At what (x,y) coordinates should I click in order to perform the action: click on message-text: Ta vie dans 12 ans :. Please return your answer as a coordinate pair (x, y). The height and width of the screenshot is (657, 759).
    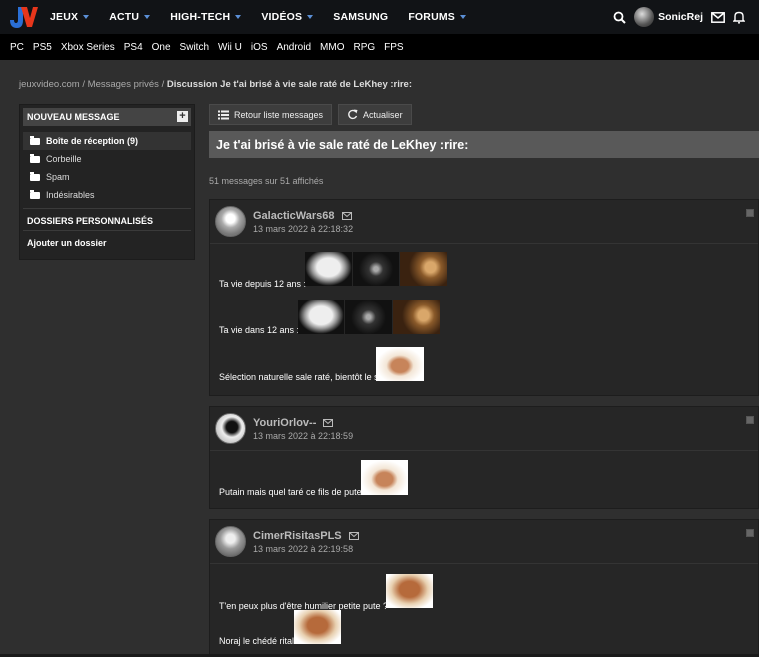
    Looking at the image, I should click on (259, 330).